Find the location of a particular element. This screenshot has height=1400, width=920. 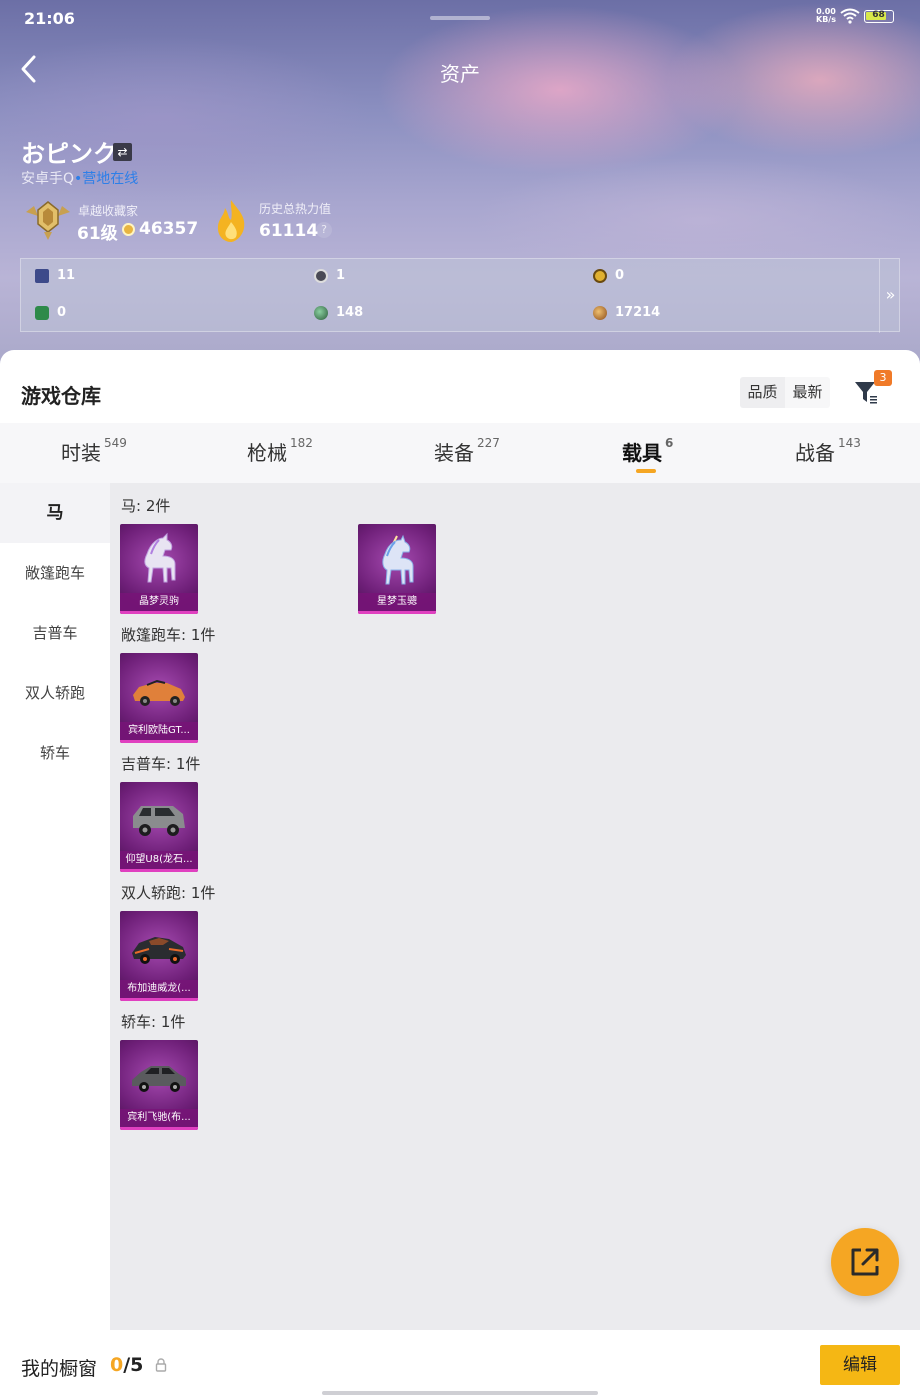

item-card-horse-1: 晶梦灵驹 is located at coordinates (159, 569).